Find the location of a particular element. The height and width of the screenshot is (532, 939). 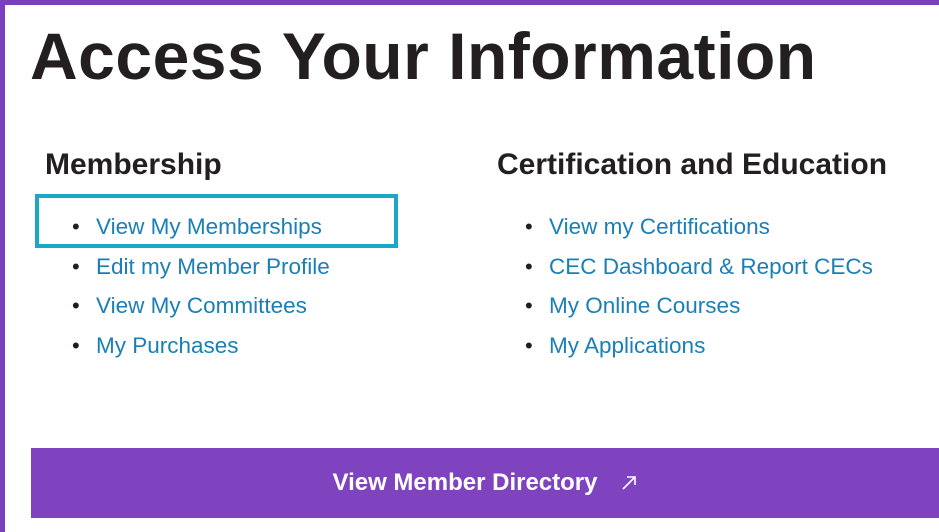

my-purchases-link: My Purchases is located at coordinates (167, 345).